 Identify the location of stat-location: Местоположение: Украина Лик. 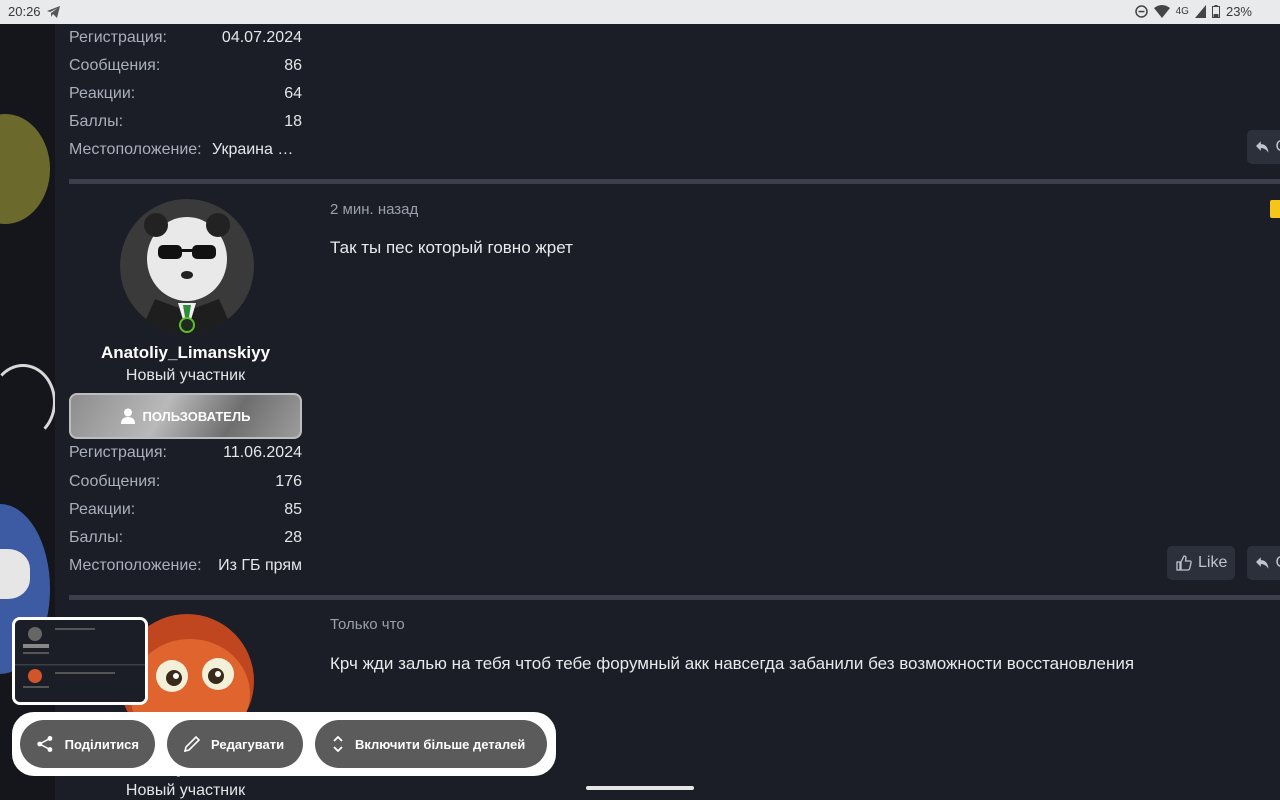
(185, 149).